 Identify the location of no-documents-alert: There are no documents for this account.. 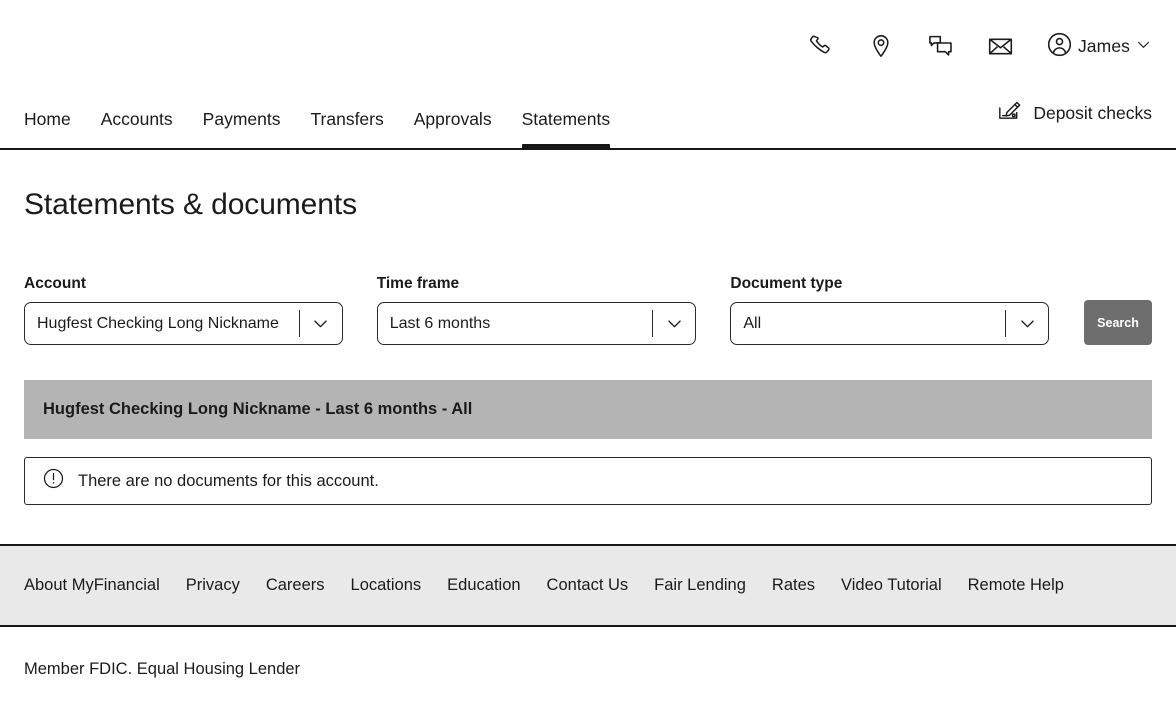
(588, 481).